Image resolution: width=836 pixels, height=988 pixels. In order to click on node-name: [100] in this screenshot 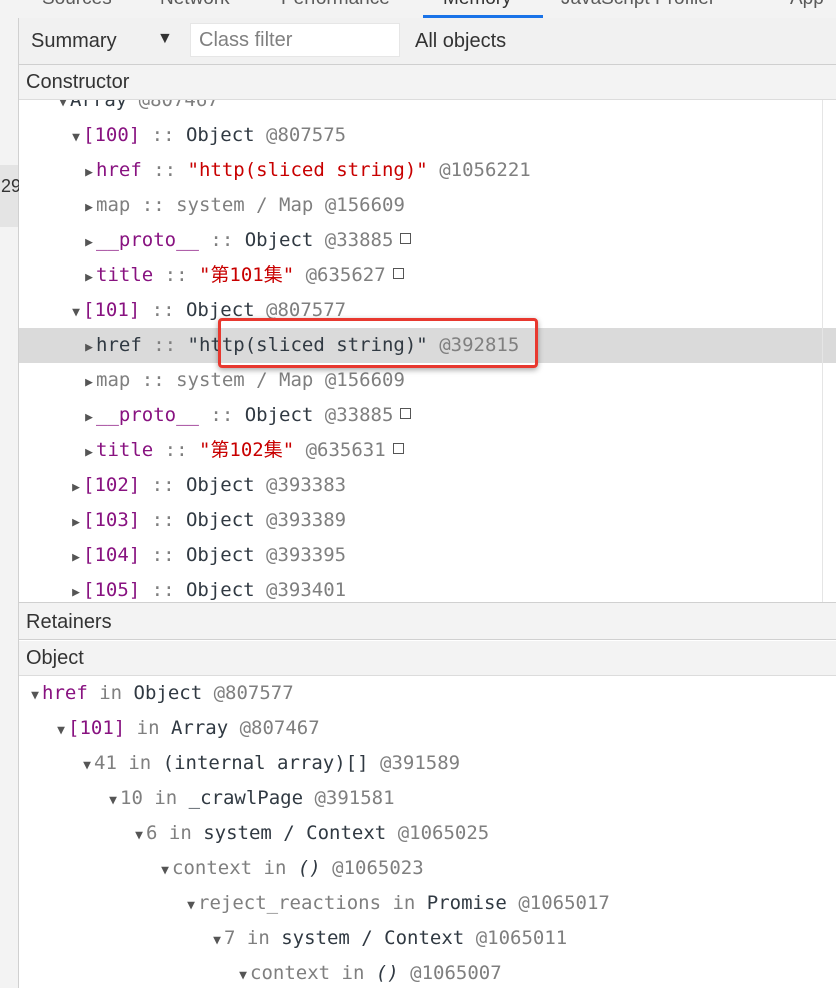, I will do `click(112, 135)`.